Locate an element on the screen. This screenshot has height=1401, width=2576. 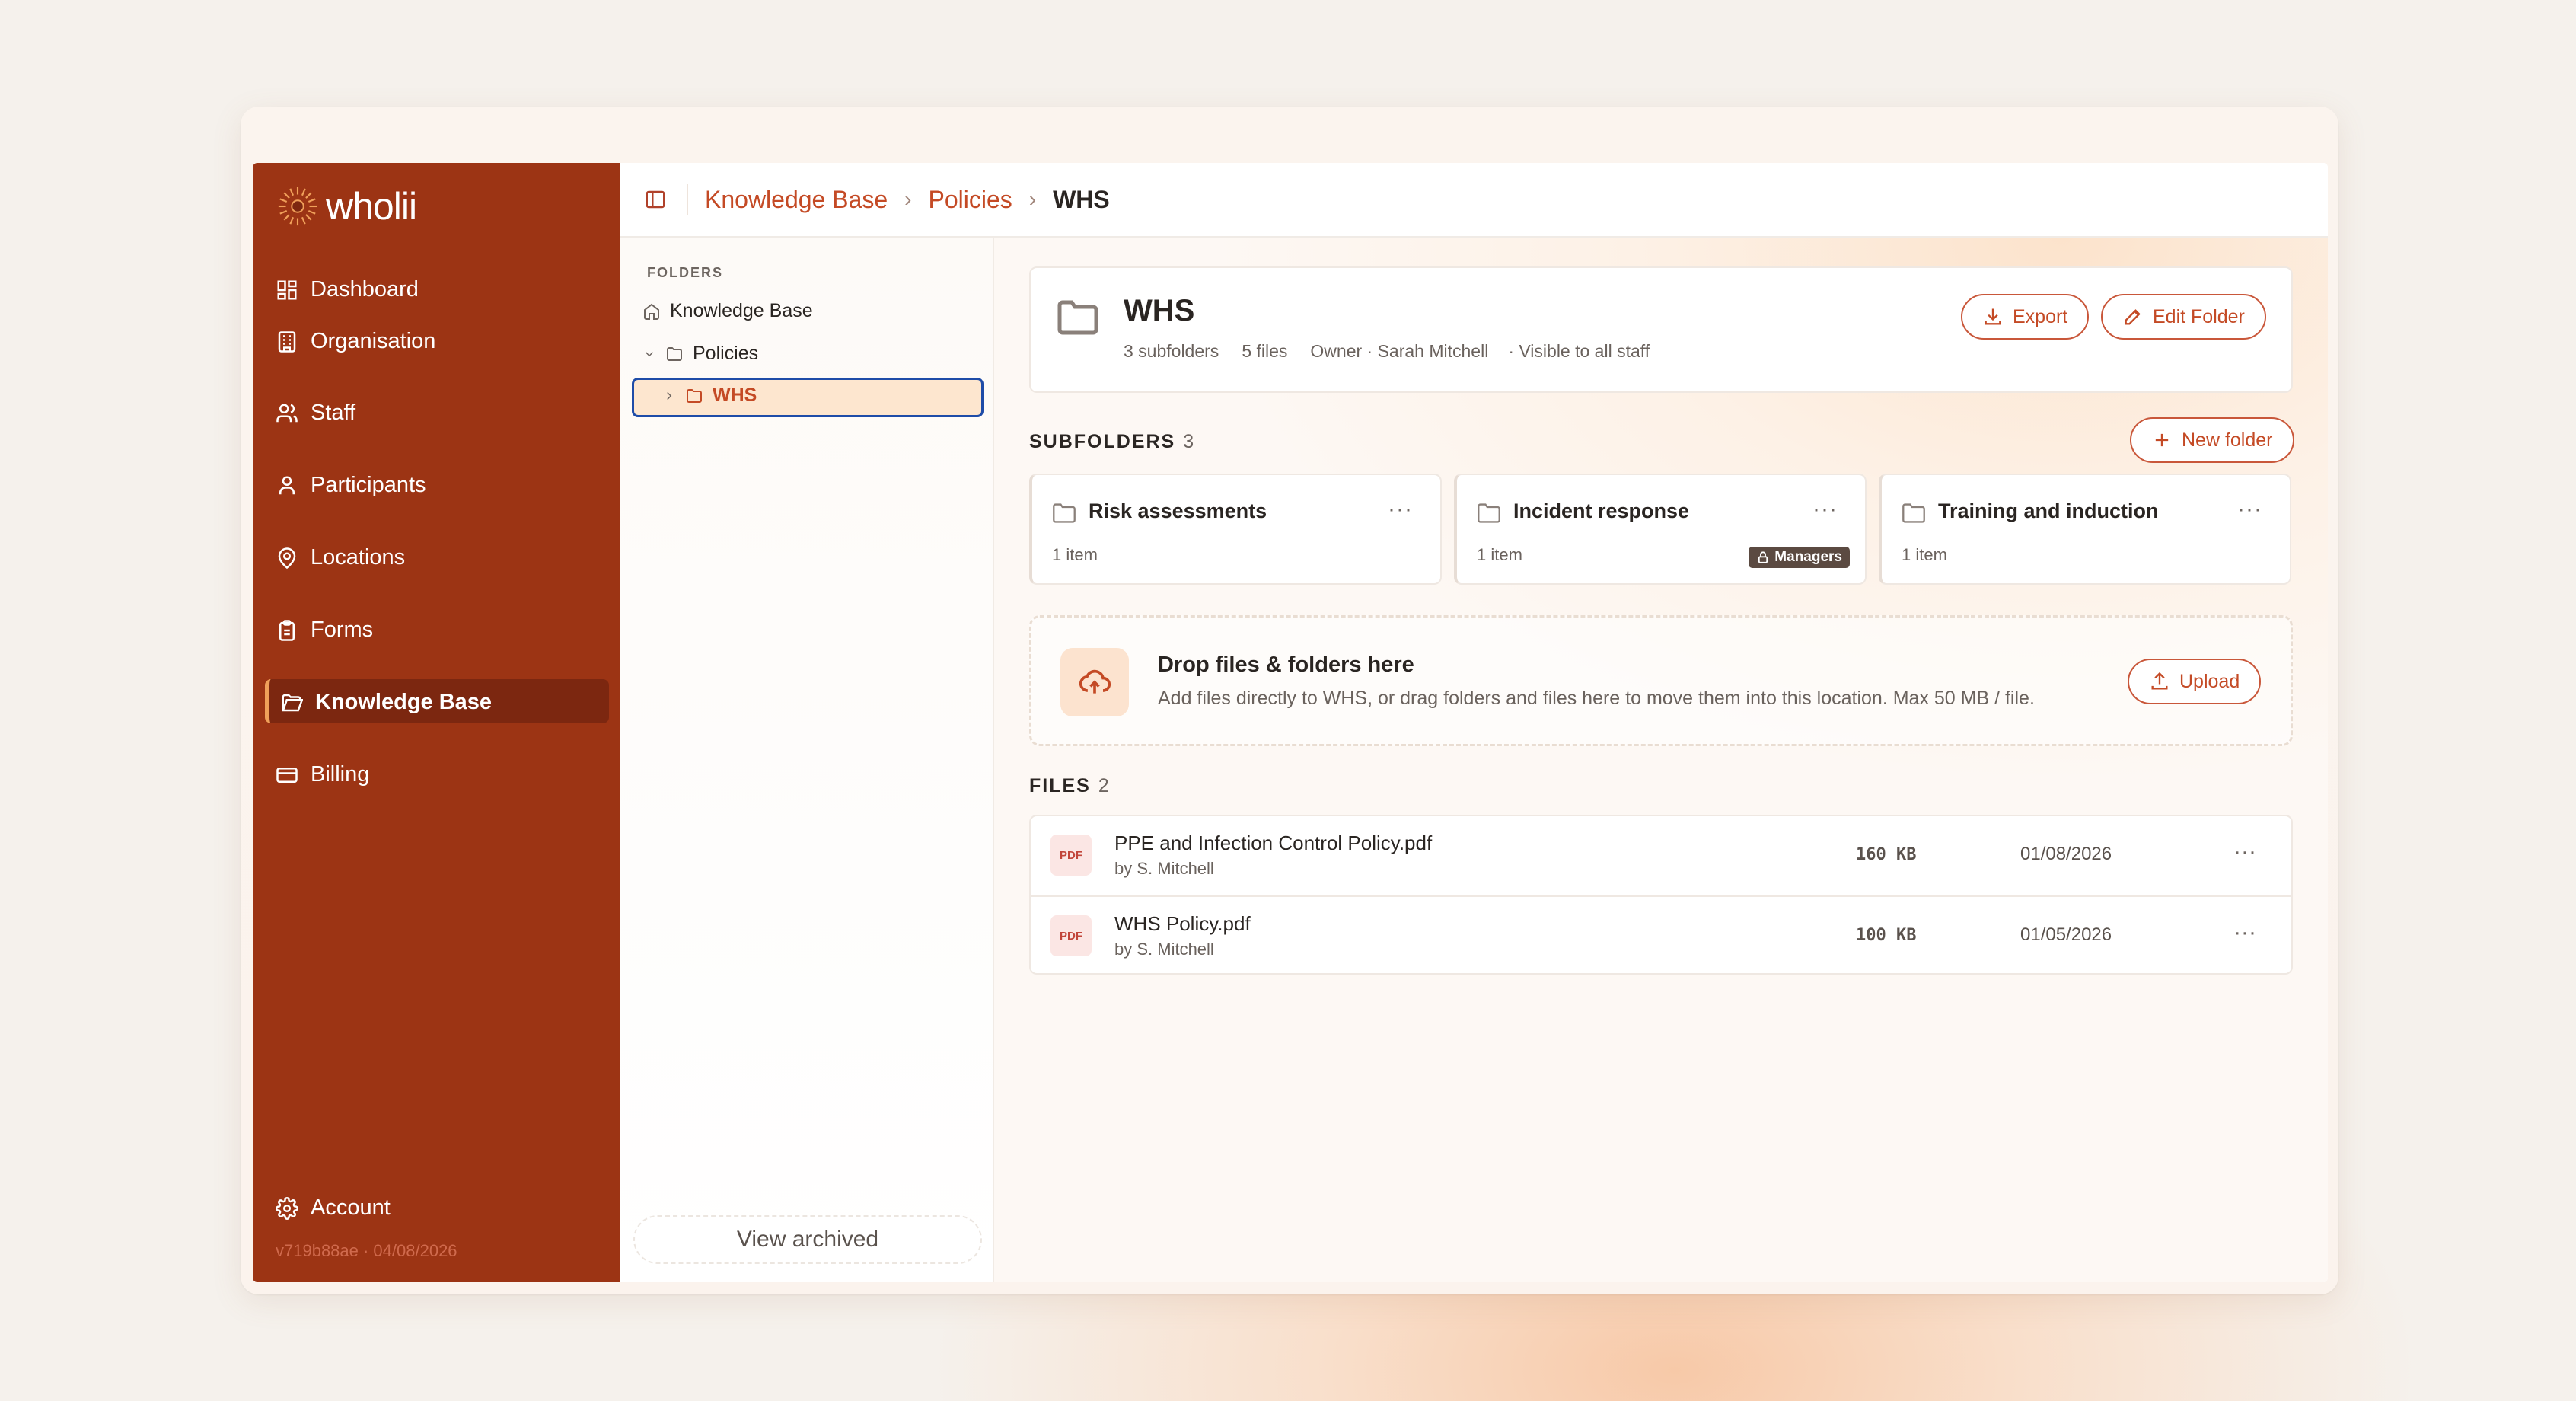
subfolder-title: Risk assessments is located at coordinates (1178, 511).